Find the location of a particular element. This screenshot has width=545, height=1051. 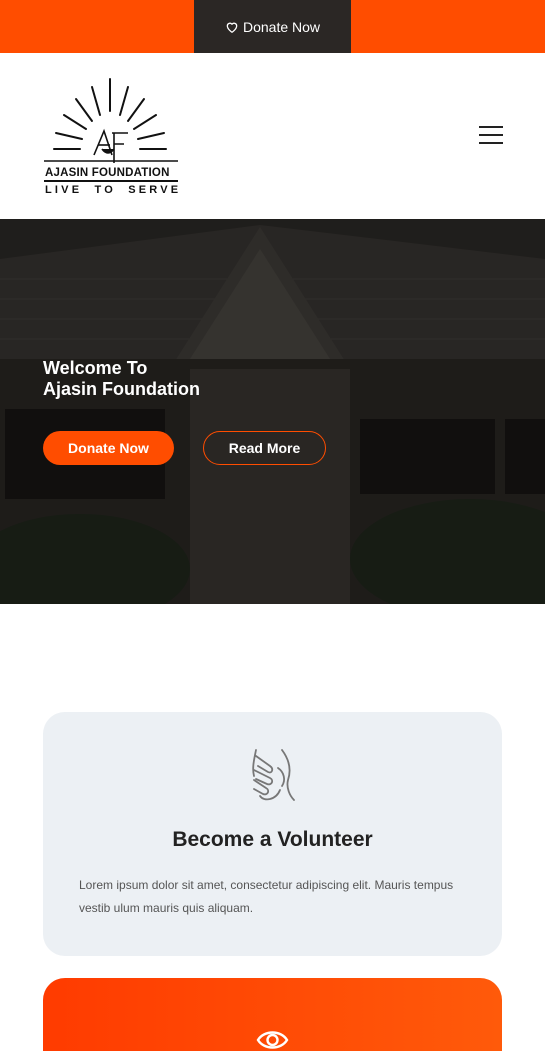

heart-icon is located at coordinates (232, 27).